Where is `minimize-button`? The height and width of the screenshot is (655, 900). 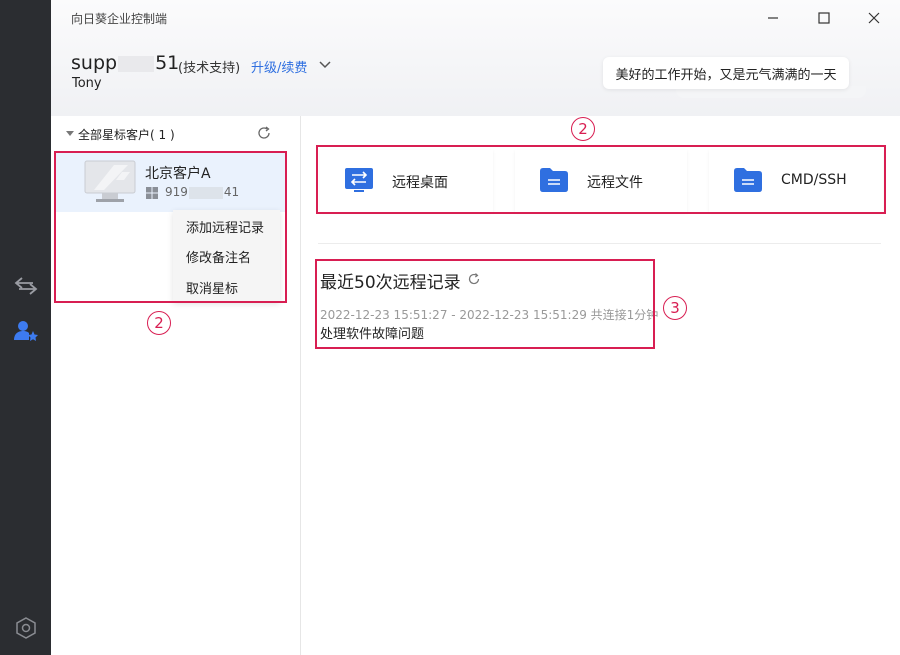
minimize-button is located at coordinates (773, 18).